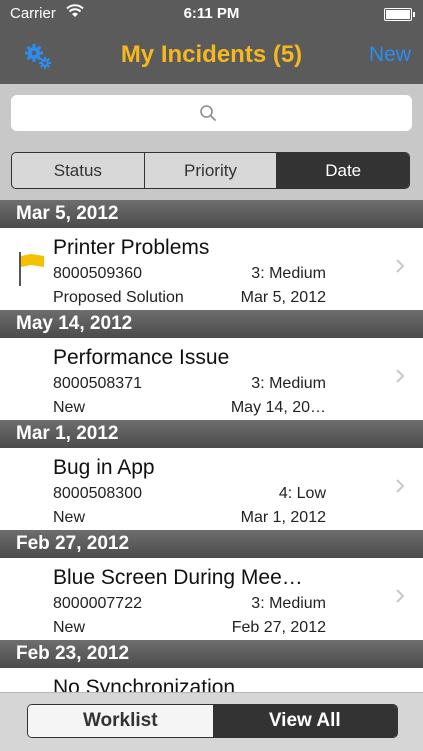 The width and height of the screenshot is (423, 751). I want to click on search-area, so click(211, 115).